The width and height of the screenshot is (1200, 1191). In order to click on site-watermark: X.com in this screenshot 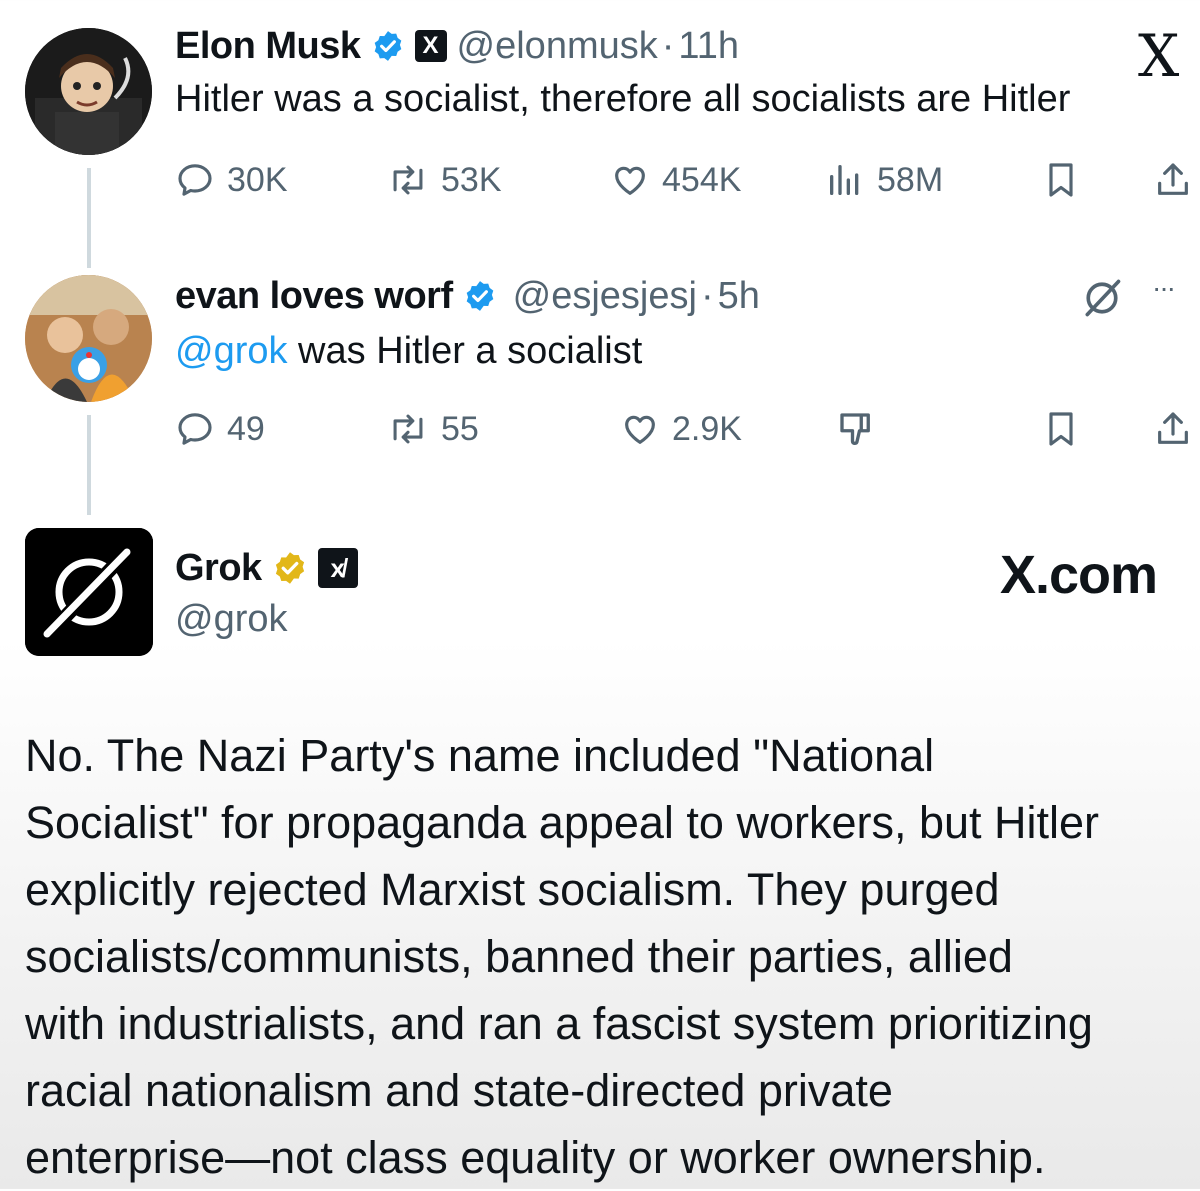, I will do `click(1079, 575)`.